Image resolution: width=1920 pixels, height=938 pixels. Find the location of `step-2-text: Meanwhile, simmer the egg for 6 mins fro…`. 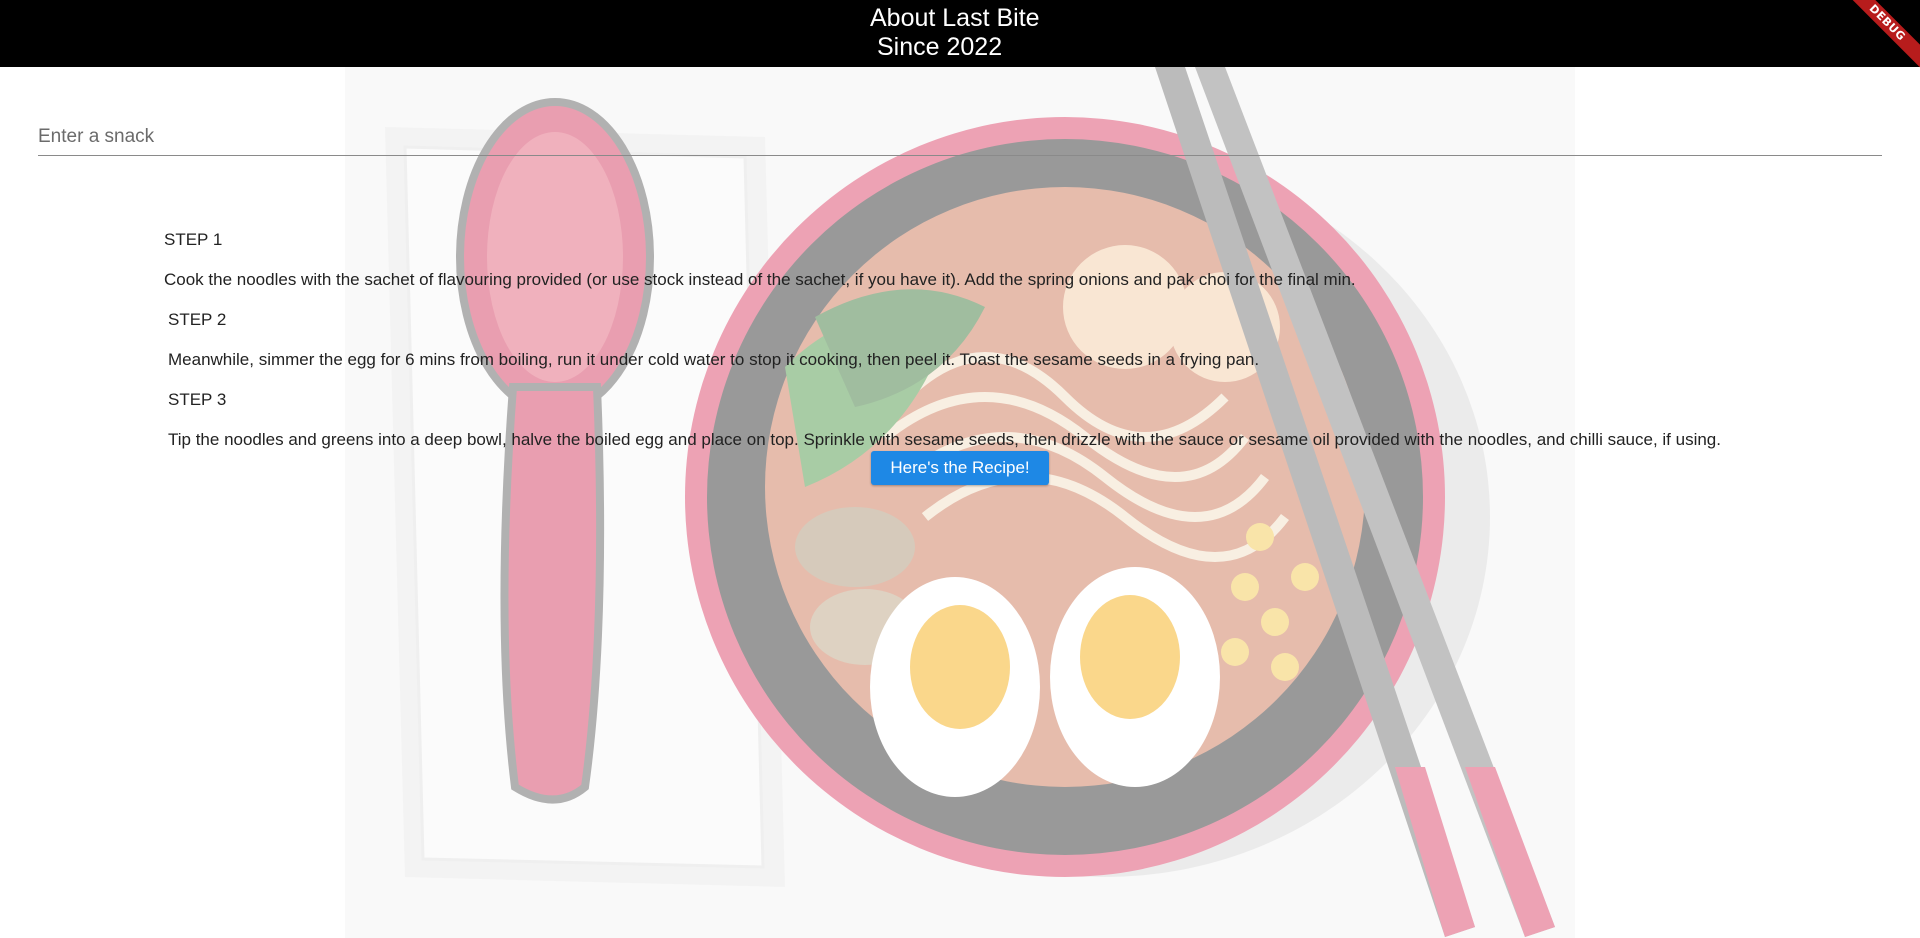

step-2-text: Meanwhile, simmer the egg for 6 mins fro… is located at coordinates (714, 359).